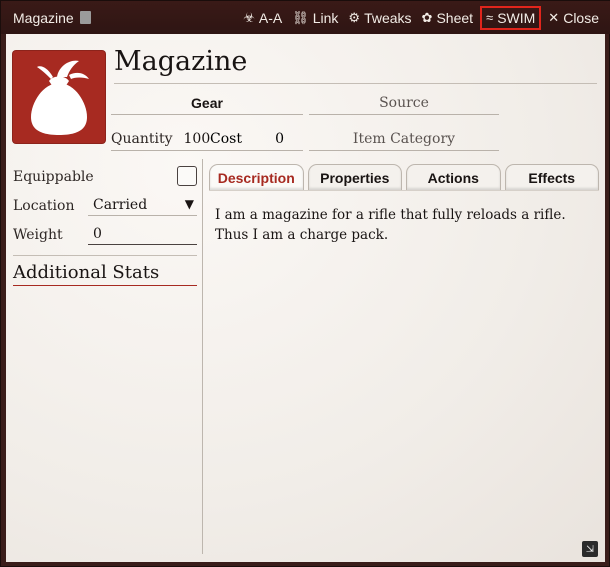 The image size is (610, 567). Describe the element at coordinates (105, 176) in the screenshot. I see `equippable-row: Equippable` at that location.